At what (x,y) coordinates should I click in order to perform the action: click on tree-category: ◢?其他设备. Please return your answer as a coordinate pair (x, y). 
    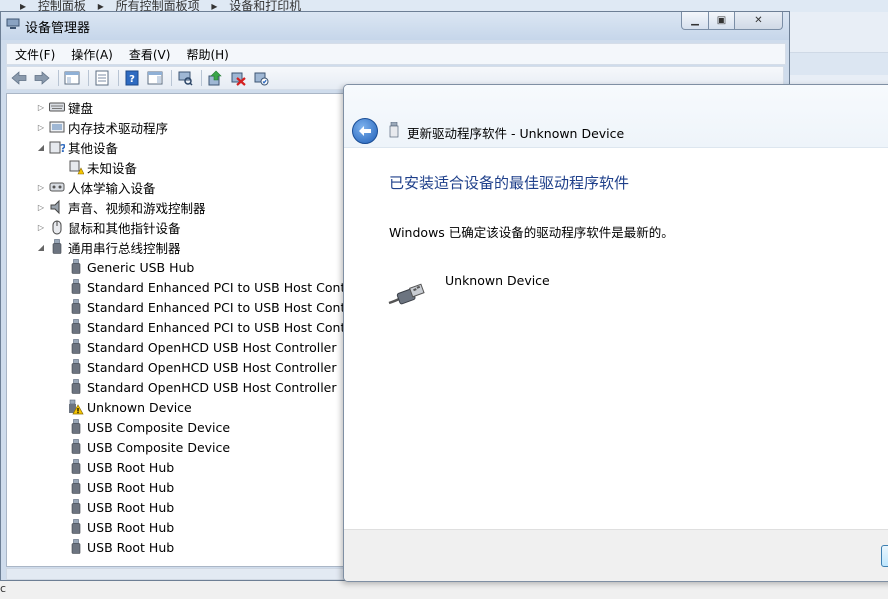
    Looking at the image, I should click on (77, 147).